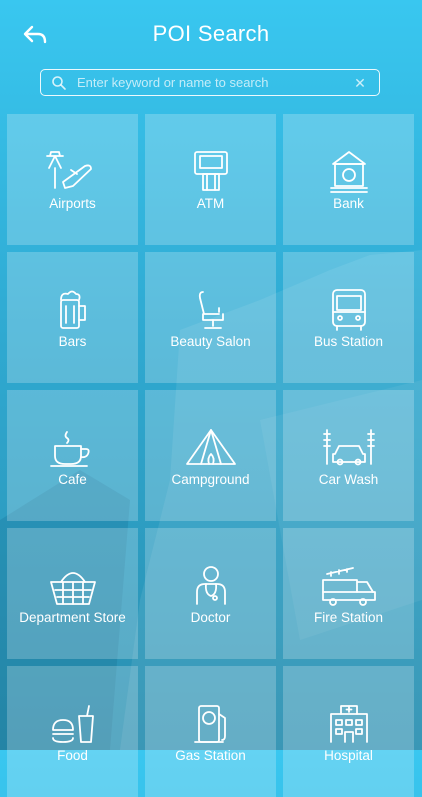  I want to click on category-tile-fire-station: Fire Station, so click(348, 593).